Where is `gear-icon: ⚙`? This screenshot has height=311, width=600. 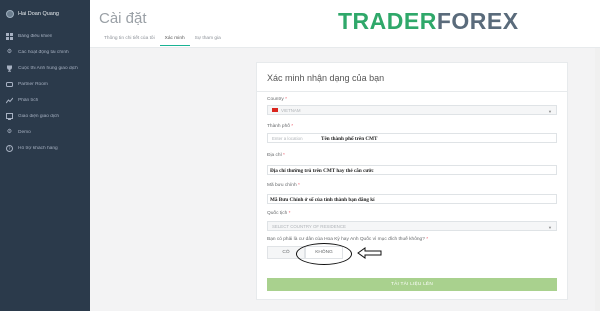 gear-icon: ⚙ is located at coordinates (9, 52).